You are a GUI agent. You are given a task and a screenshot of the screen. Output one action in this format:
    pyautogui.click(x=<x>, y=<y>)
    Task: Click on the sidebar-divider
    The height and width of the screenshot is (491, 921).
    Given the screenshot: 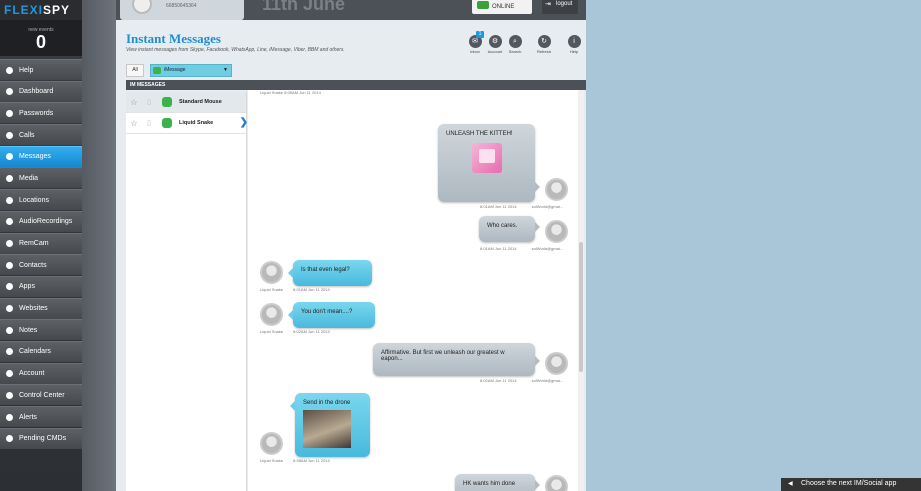 What is the action you would take?
    pyautogui.click(x=99, y=245)
    